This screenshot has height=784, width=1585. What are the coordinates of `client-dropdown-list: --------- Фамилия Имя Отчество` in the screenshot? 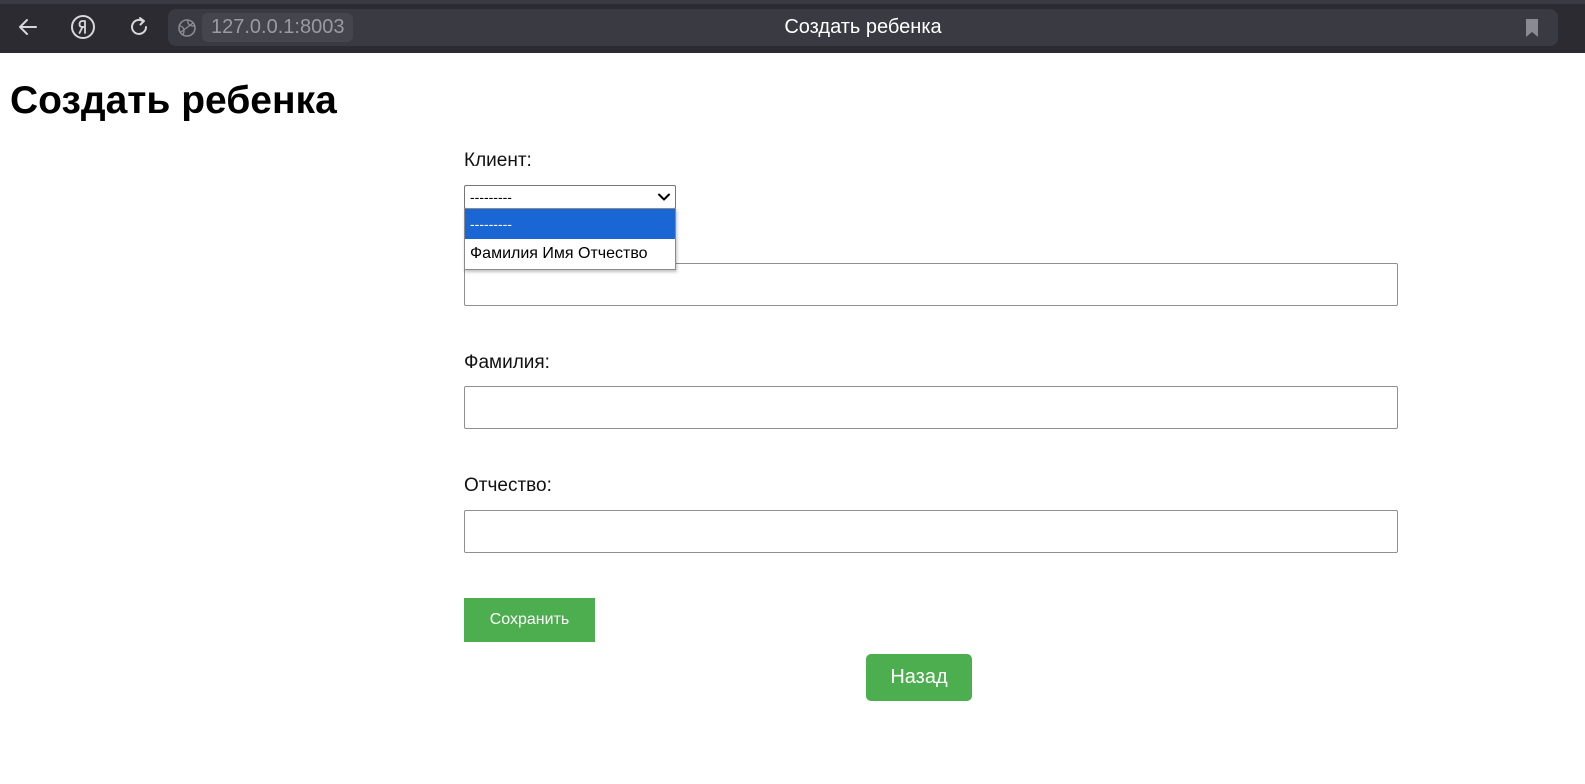 It's located at (570, 239).